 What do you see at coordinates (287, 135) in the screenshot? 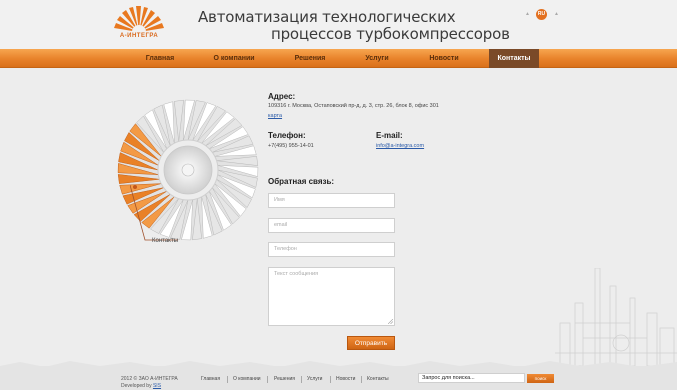
I see `phone-label: Телефон:` at bounding box center [287, 135].